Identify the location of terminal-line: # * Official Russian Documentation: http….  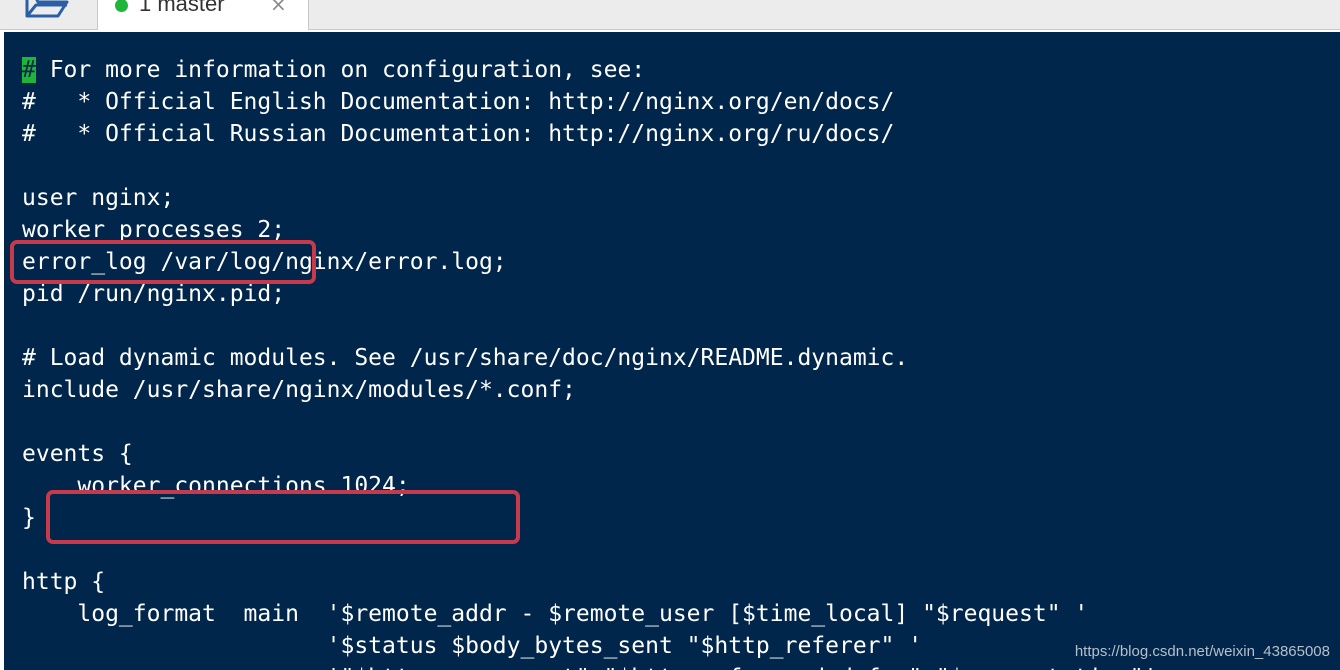
(589, 134).